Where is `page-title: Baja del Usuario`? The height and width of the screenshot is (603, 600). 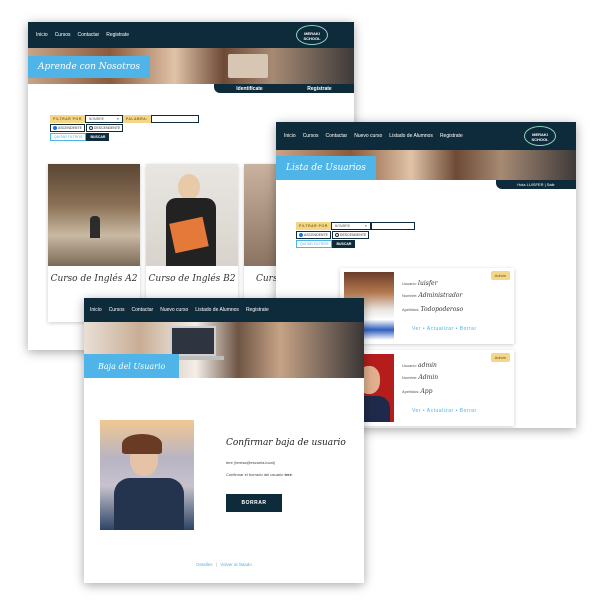 page-title: Baja del Usuario is located at coordinates (132, 366).